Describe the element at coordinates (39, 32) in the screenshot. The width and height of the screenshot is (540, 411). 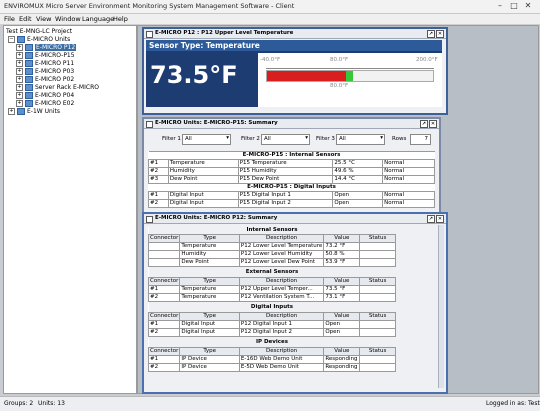
I see `tree-root: Test E-MNG-LC Project` at that location.